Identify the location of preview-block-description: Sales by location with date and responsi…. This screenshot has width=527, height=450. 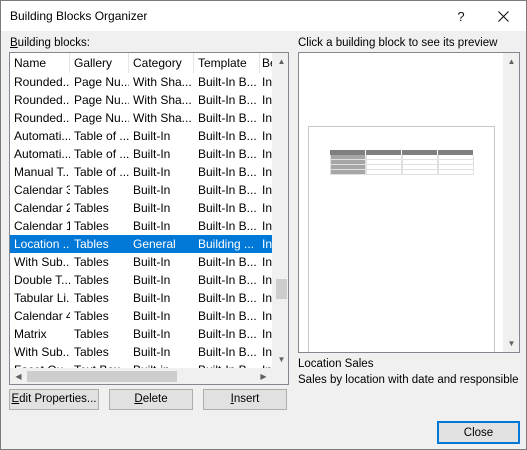
(408, 380).